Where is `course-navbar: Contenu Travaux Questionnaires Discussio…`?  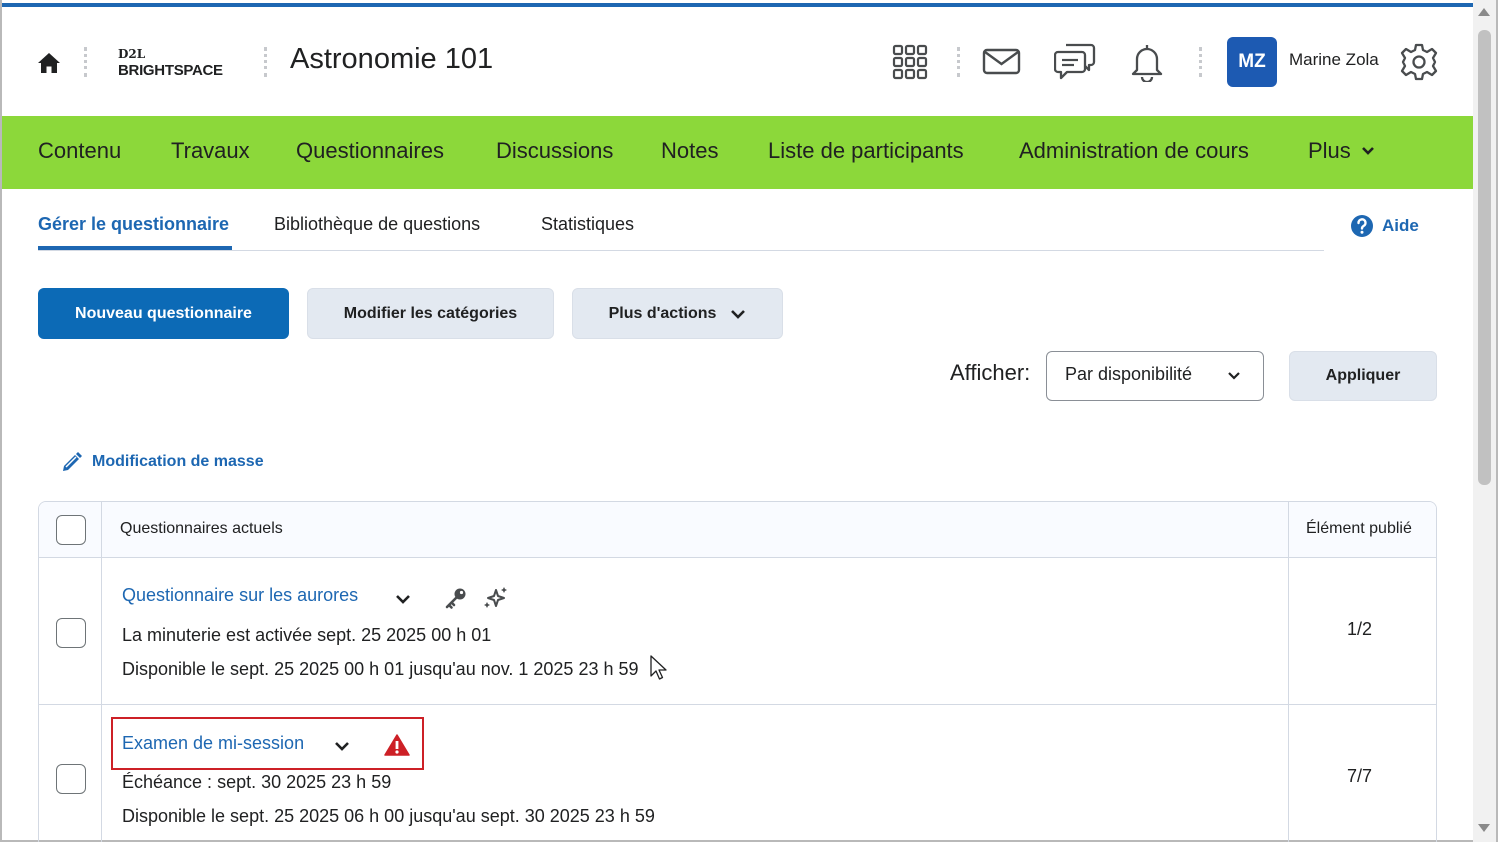
course-navbar: Contenu Travaux Questionnaires Discussio… is located at coordinates (737, 152).